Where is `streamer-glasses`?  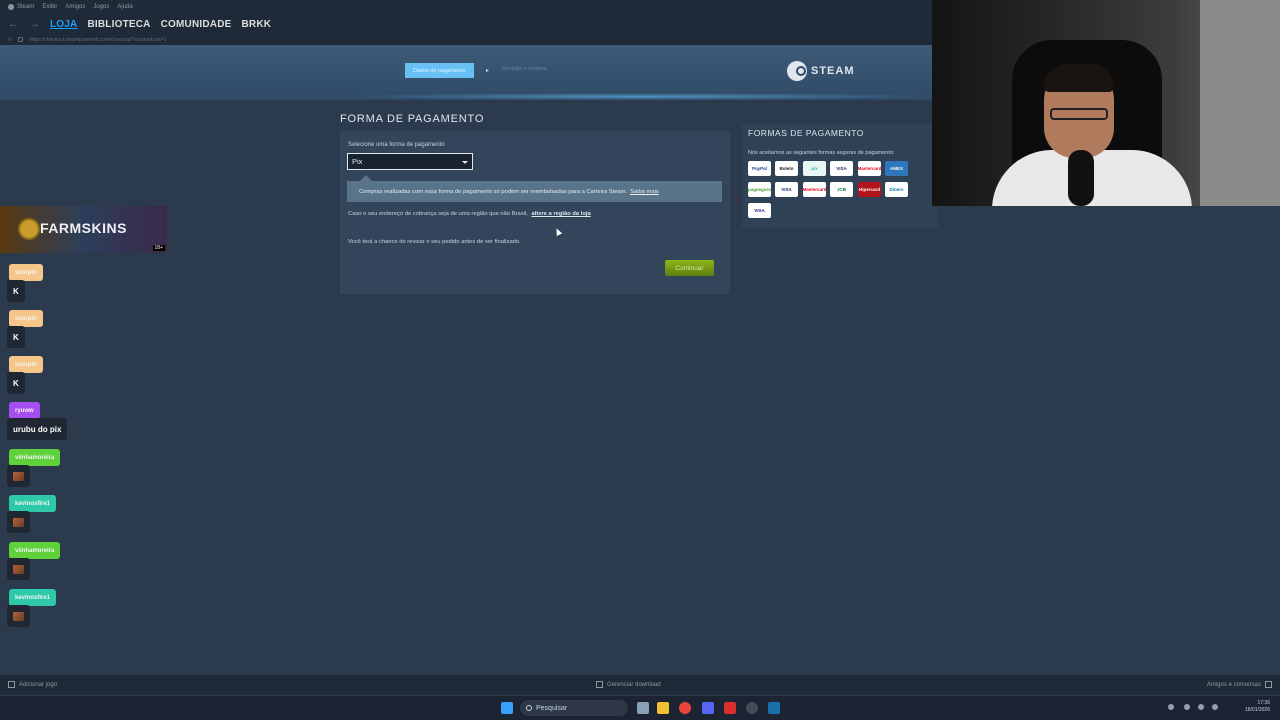
streamer-glasses is located at coordinates (1079, 114).